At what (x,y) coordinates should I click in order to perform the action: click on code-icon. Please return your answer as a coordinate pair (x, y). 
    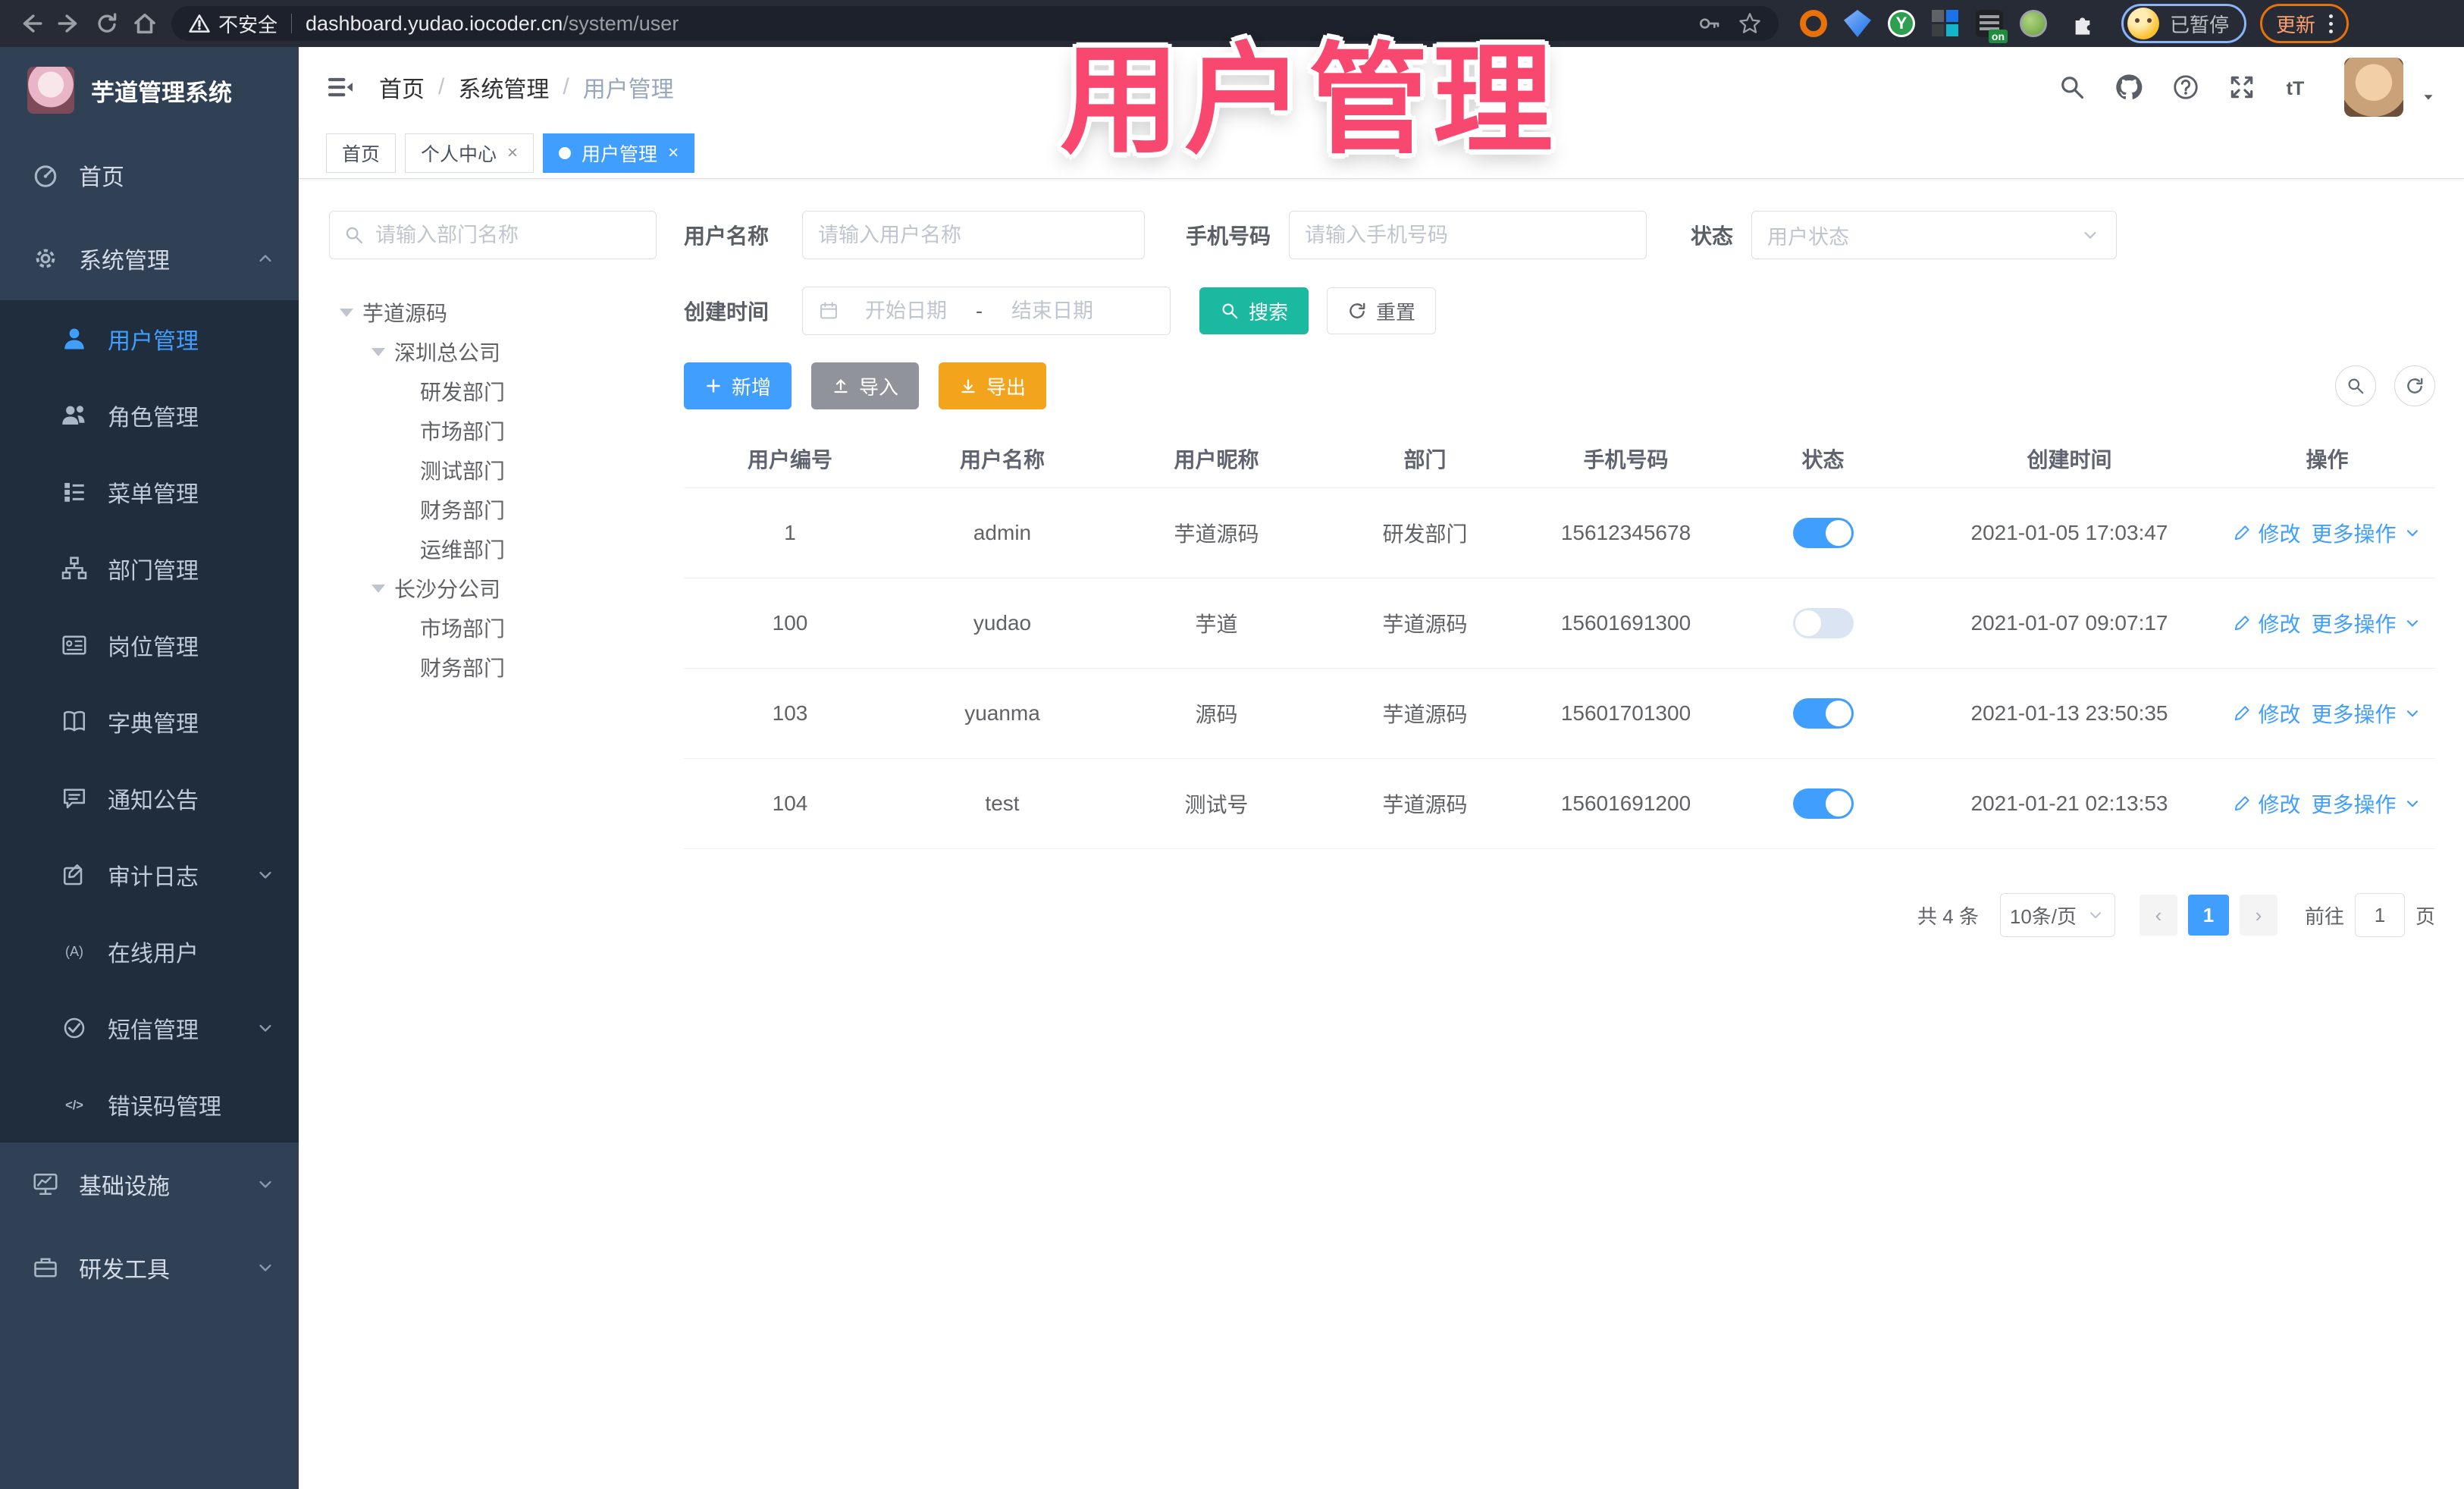
    Looking at the image, I should click on (74, 1105).